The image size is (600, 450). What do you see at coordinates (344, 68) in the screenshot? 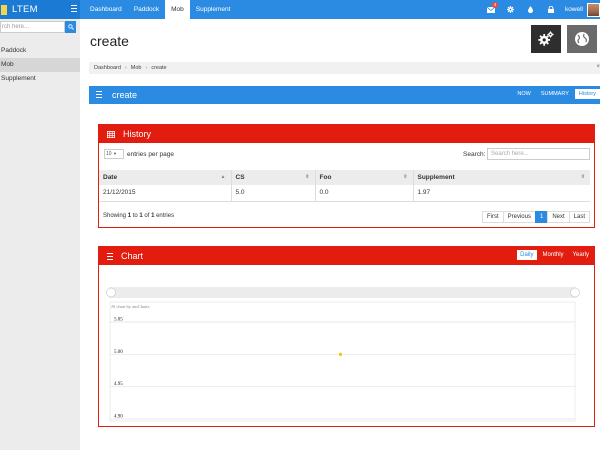
I see `breadcrumb: Dashboard › Mob › create ×` at bounding box center [344, 68].